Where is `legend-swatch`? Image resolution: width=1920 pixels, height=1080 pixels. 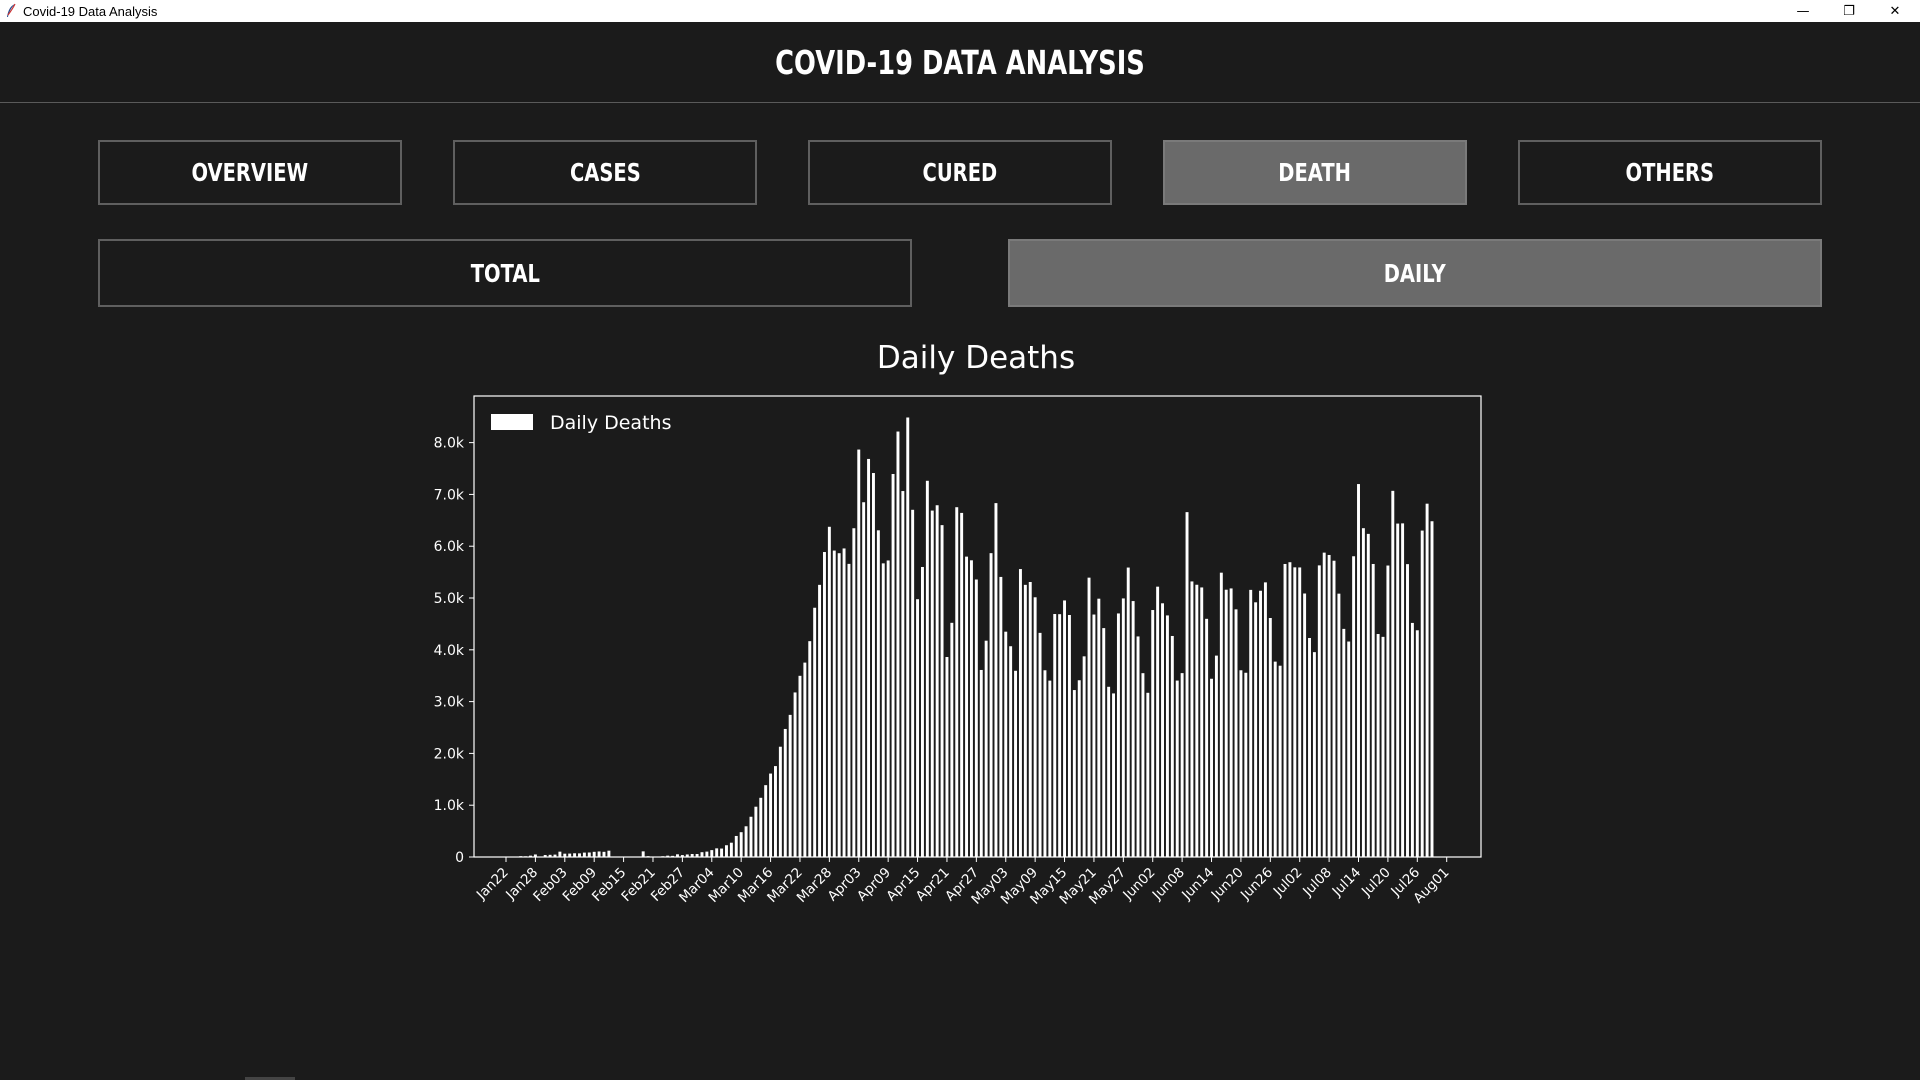 legend-swatch is located at coordinates (512, 422).